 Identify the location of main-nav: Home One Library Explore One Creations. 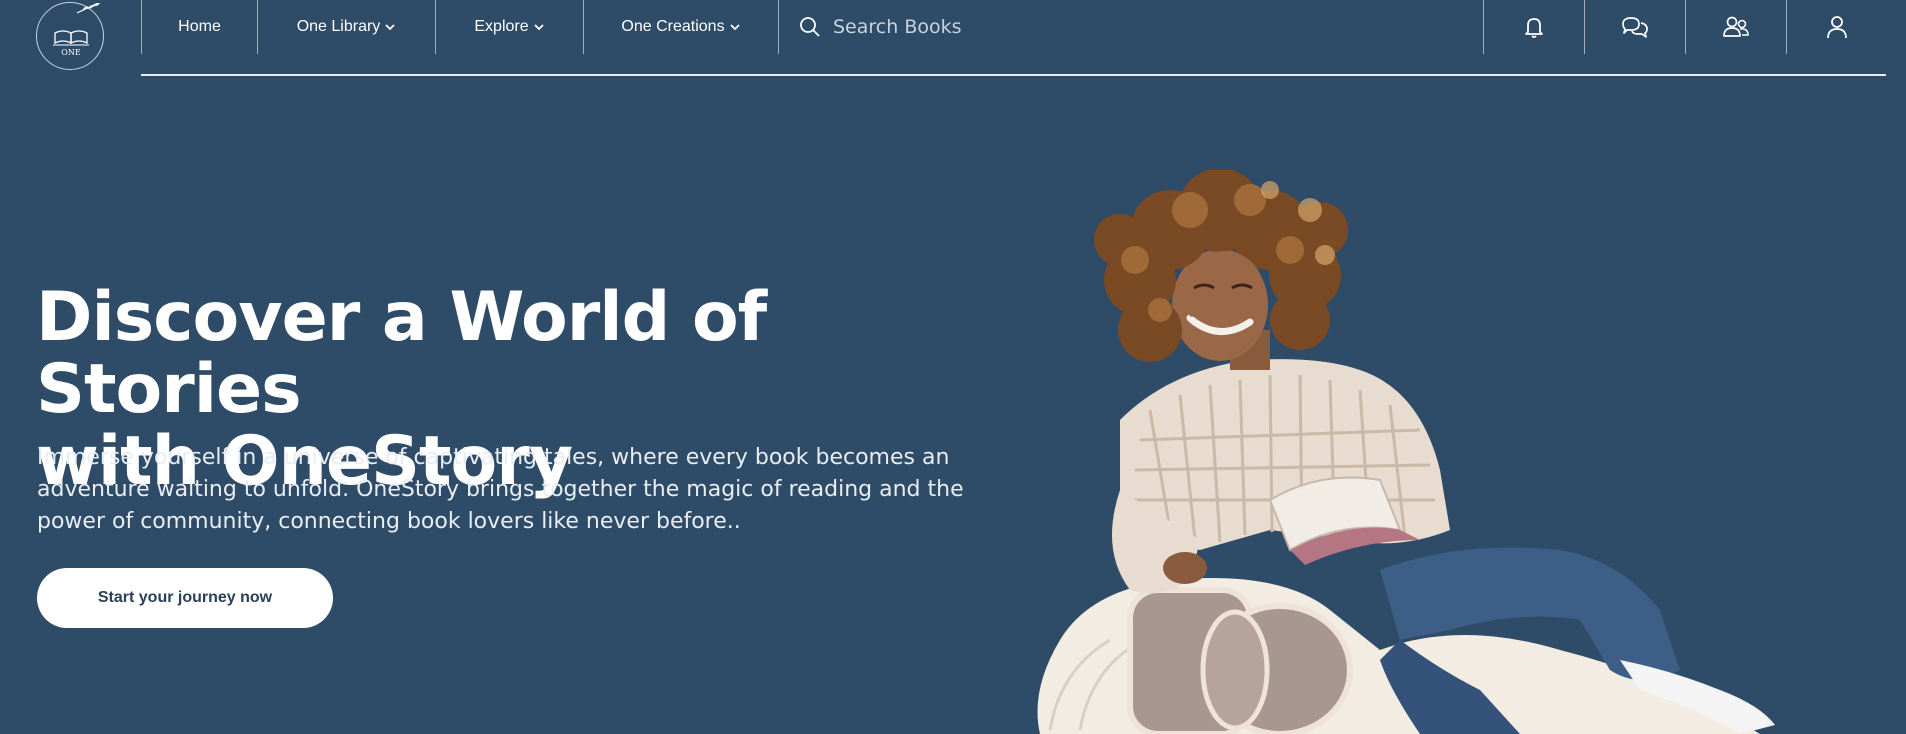
(1014, 27).